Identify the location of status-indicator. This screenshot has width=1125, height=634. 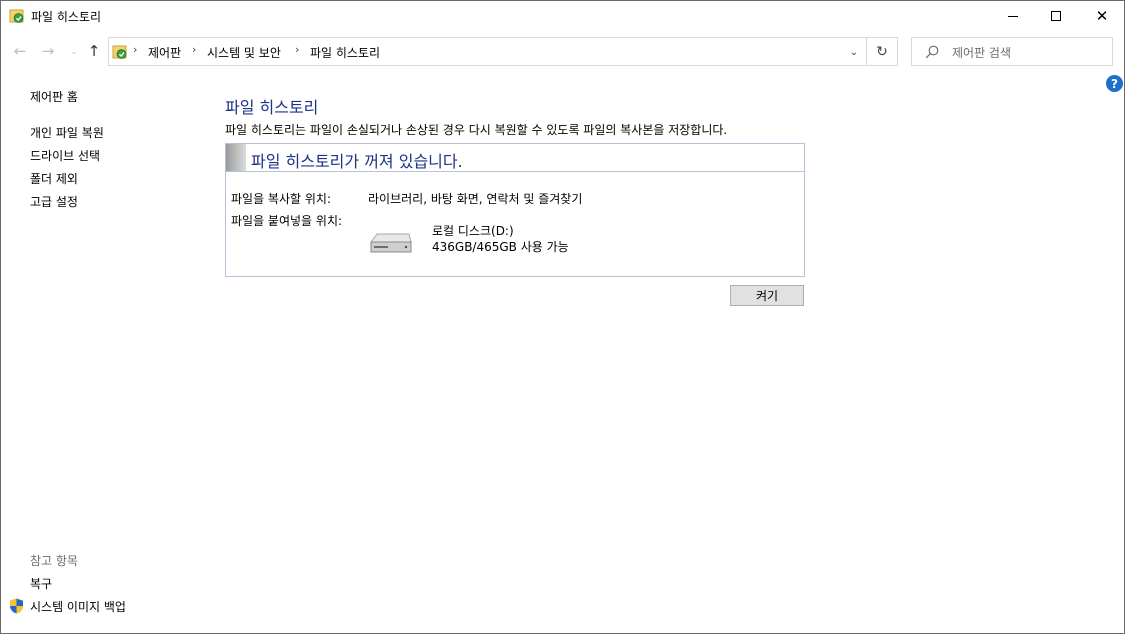
(236, 157).